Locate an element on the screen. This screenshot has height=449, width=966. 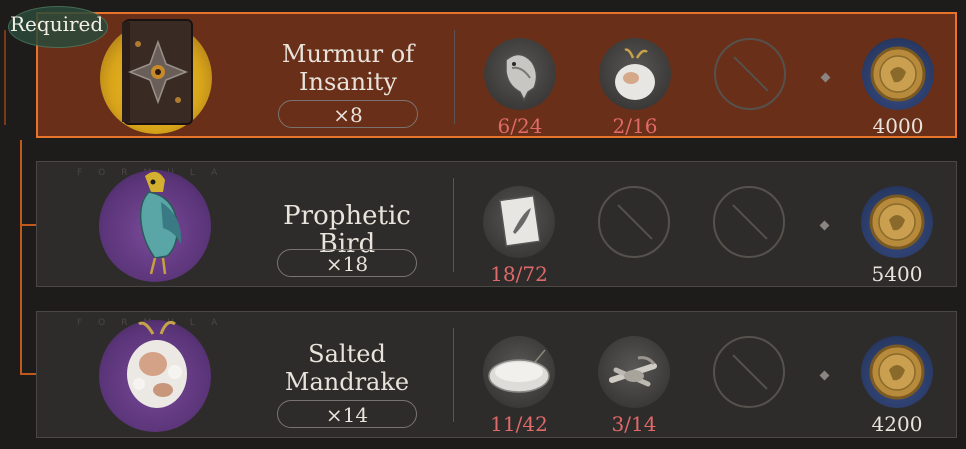
mandrake-root-icon is located at coordinates (633, 371).